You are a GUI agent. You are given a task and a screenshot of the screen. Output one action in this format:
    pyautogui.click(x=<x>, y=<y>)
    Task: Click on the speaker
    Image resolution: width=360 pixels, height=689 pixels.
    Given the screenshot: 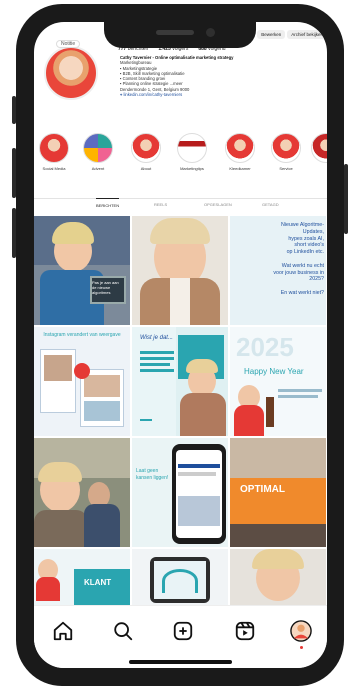 What is the action you would take?
    pyautogui.click(x=175, y=32)
    